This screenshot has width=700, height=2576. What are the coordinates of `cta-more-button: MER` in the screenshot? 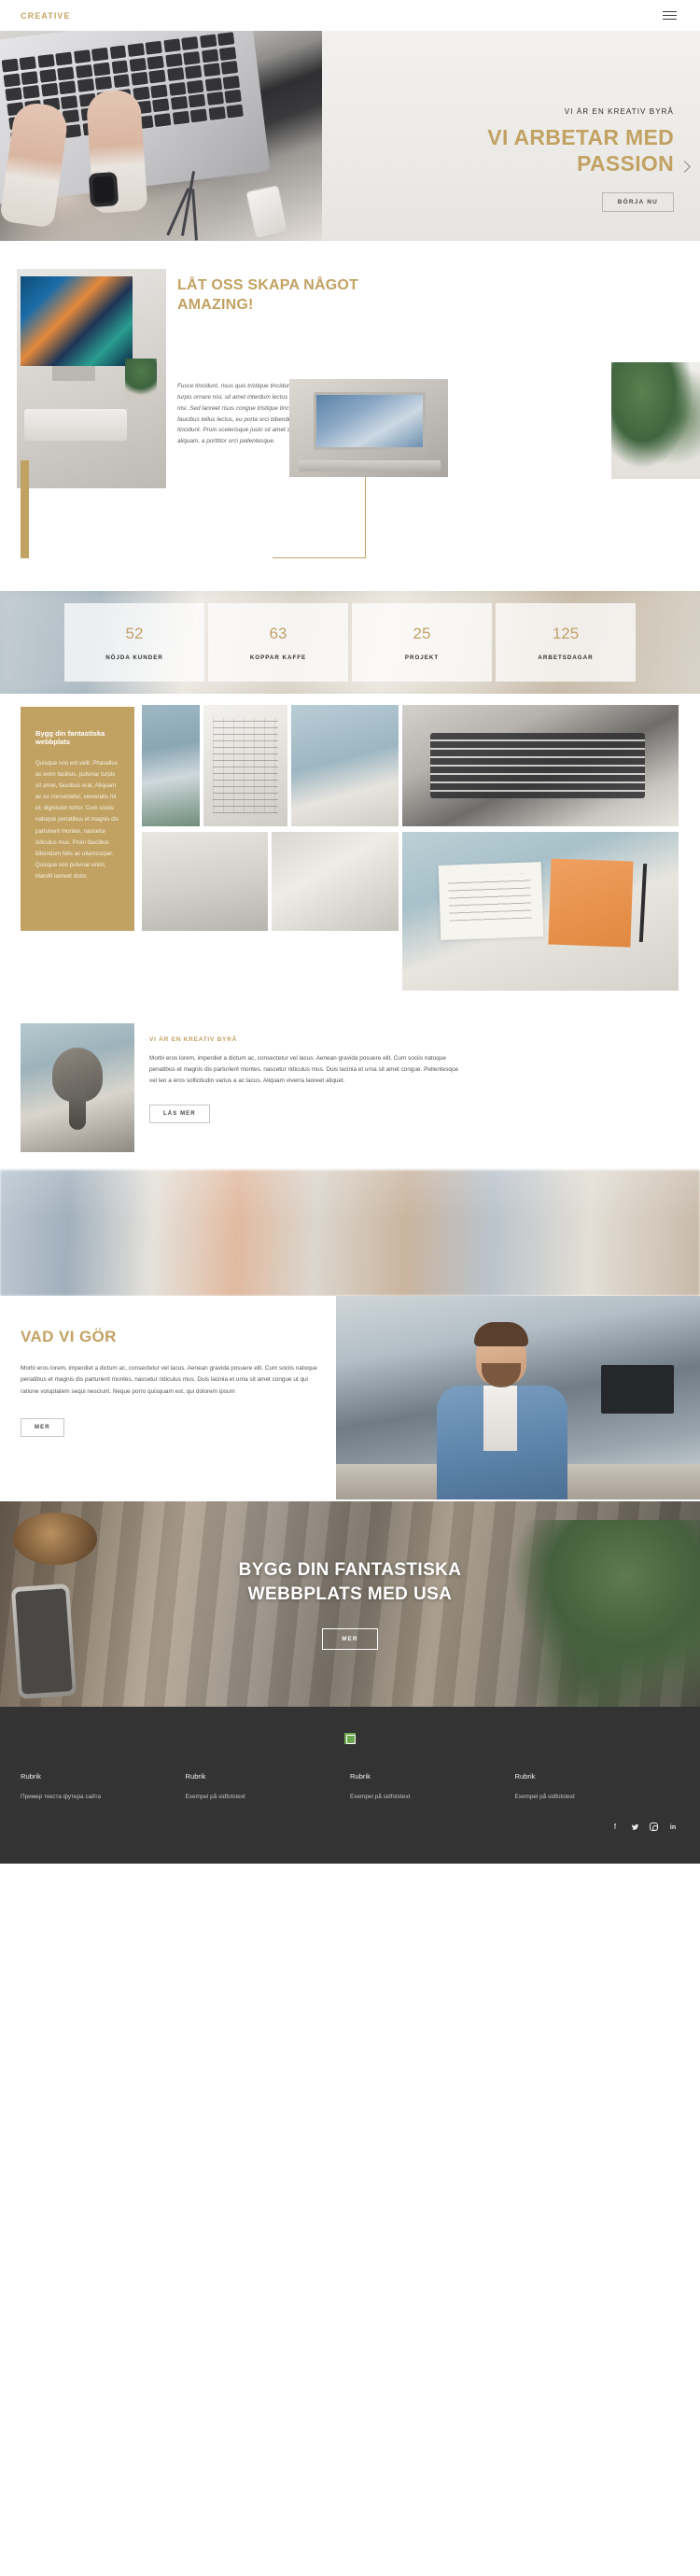 It's located at (350, 1640).